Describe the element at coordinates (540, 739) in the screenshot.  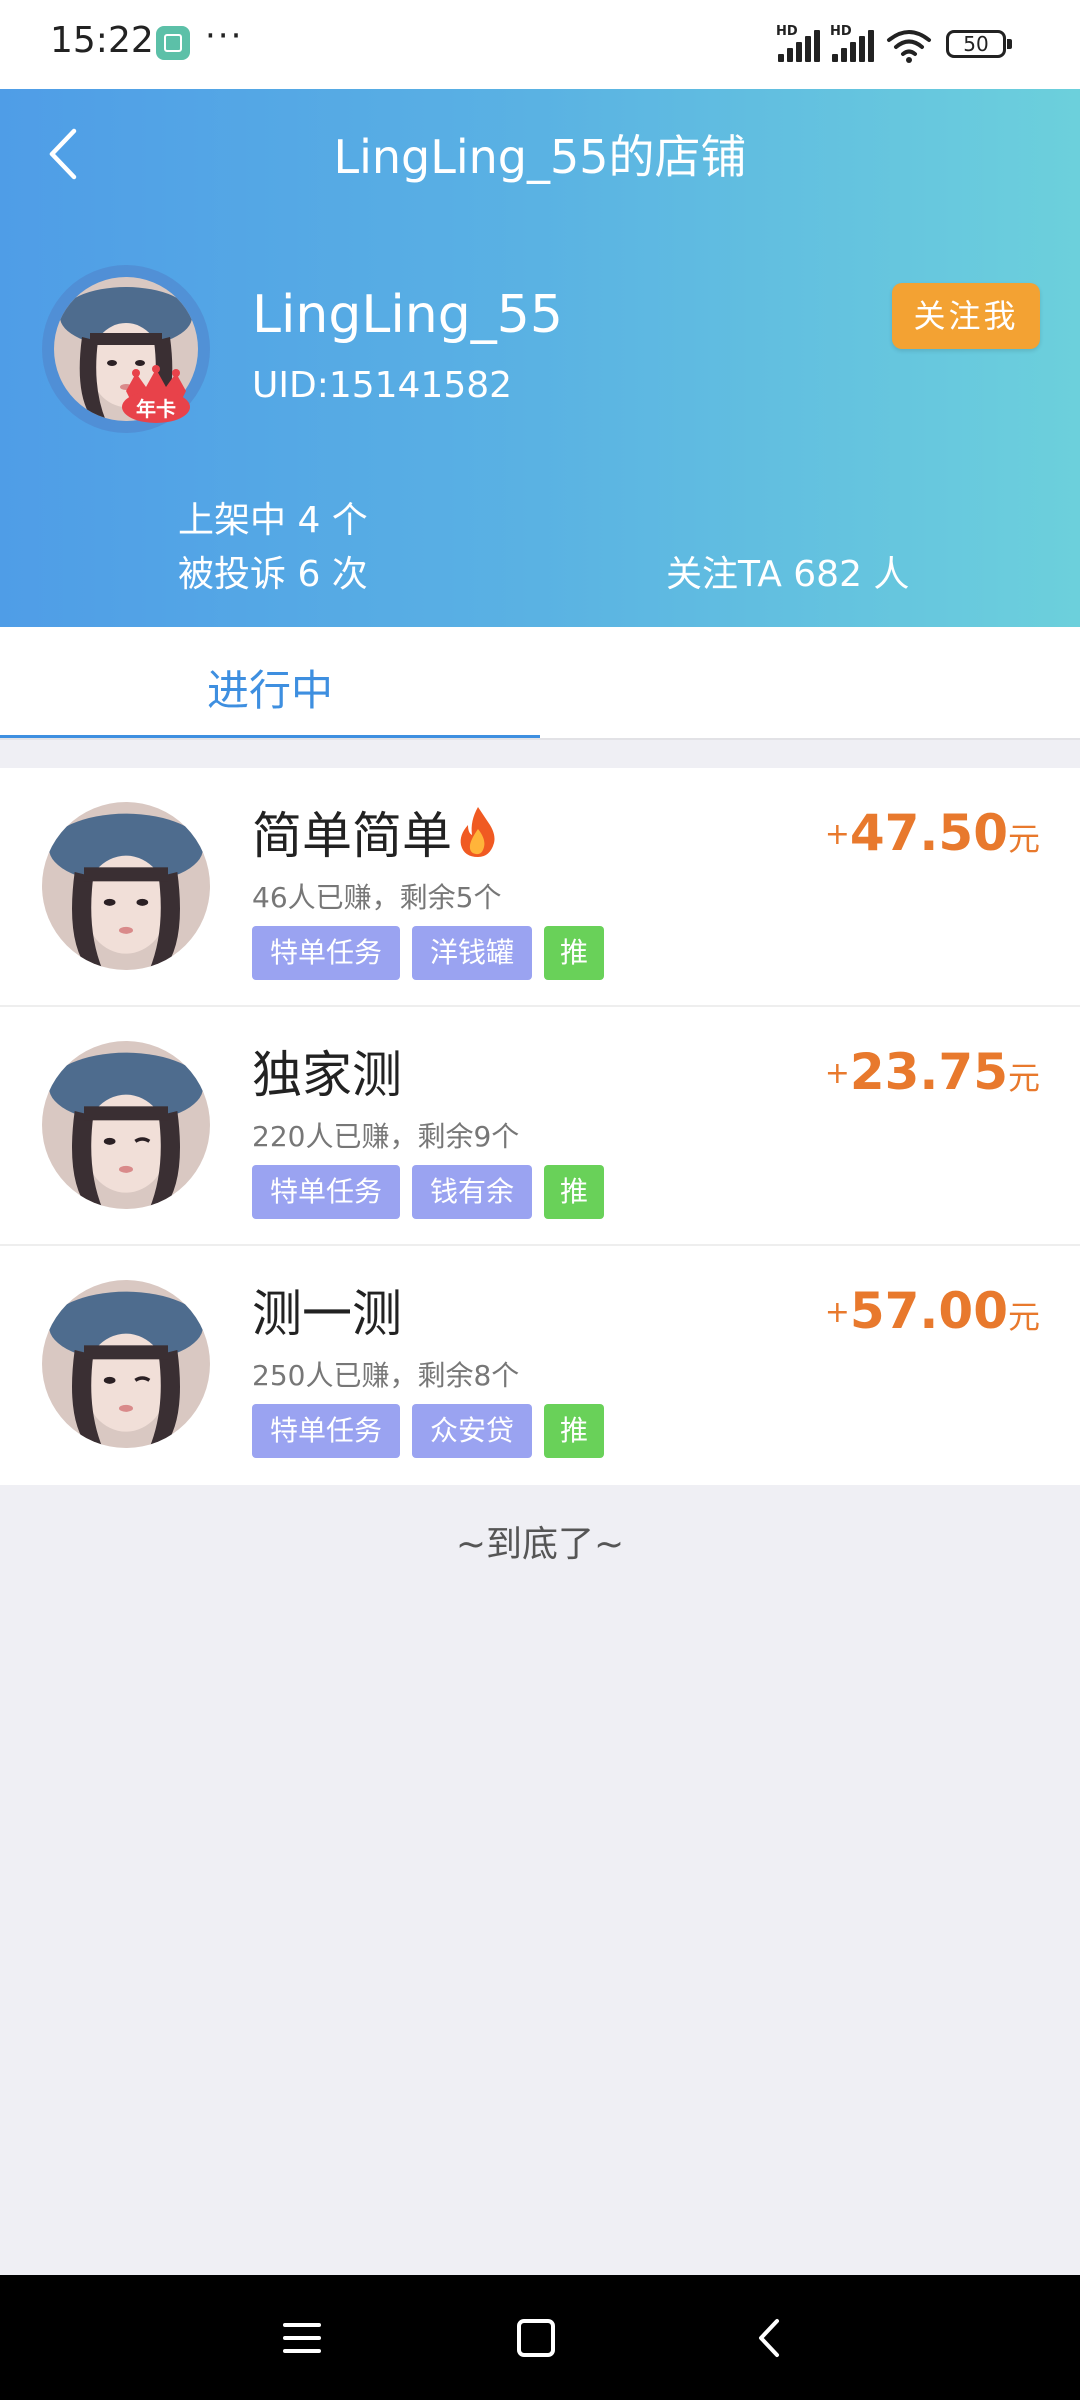
I see `divider` at that location.